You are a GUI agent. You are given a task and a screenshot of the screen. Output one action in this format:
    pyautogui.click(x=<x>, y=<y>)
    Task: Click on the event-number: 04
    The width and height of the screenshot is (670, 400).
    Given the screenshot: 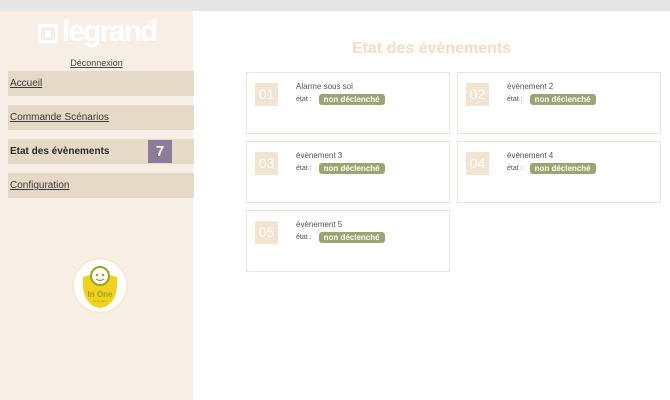 What is the action you would take?
    pyautogui.click(x=477, y=163)
    